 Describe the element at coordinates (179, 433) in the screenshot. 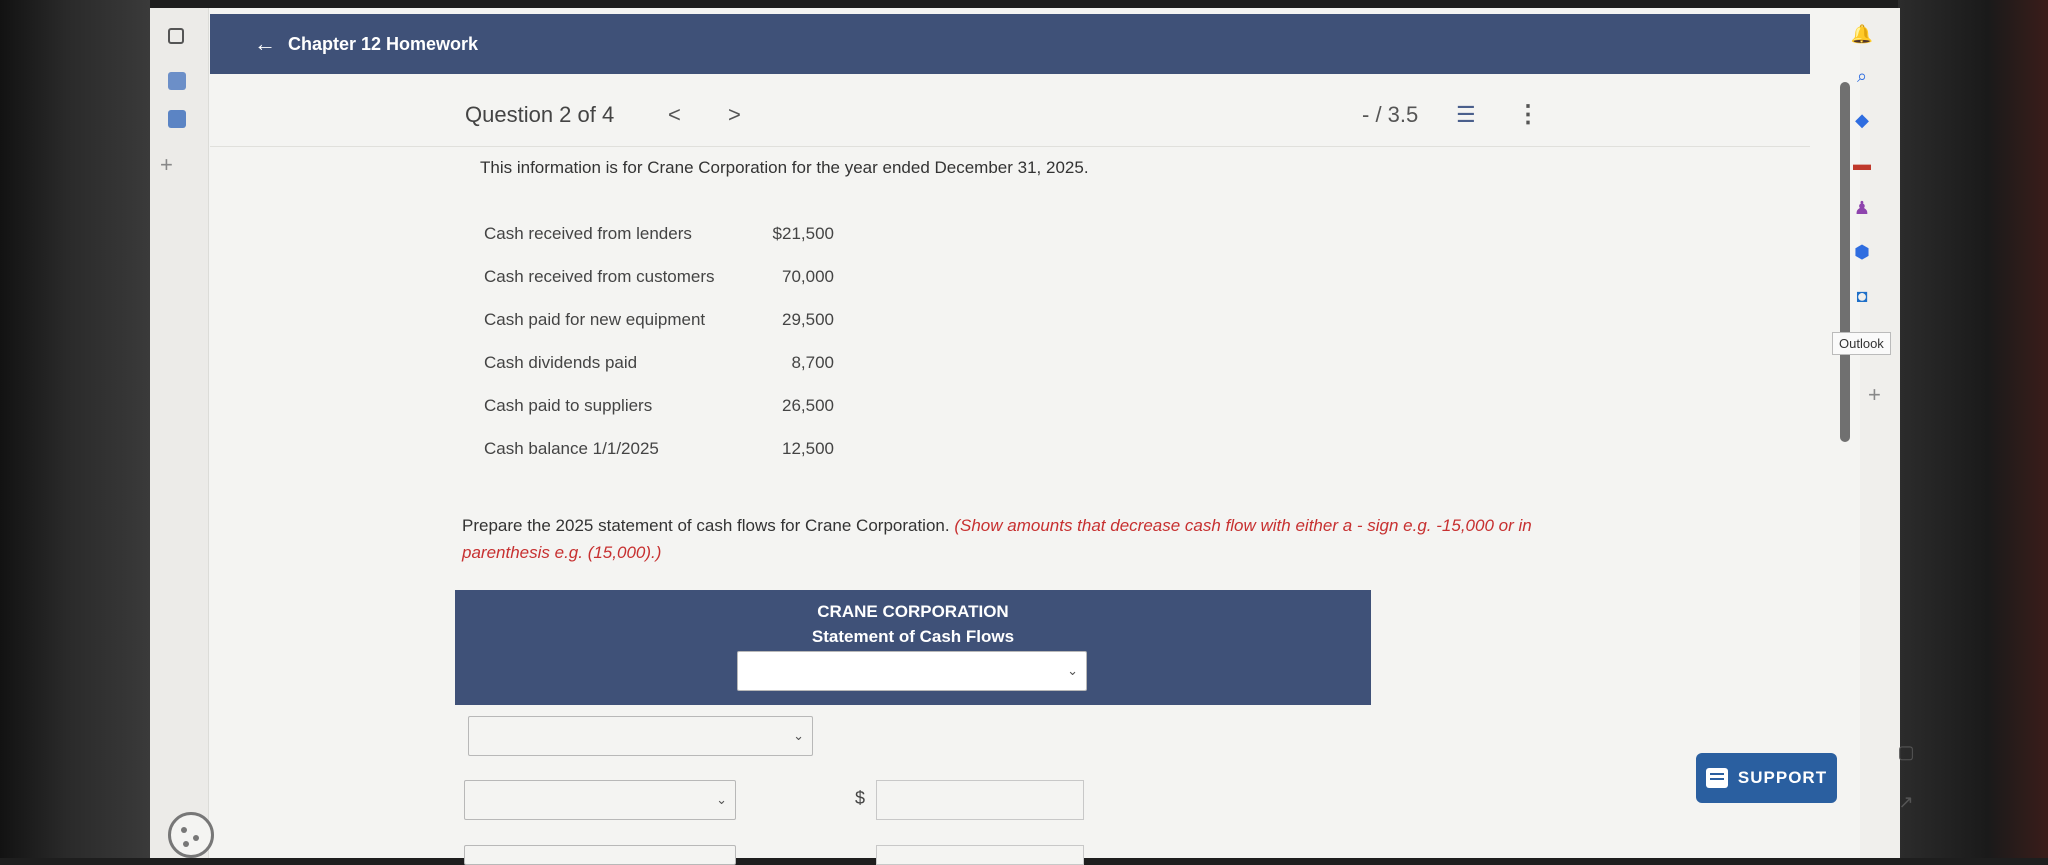

I see `left-rail` at that location.